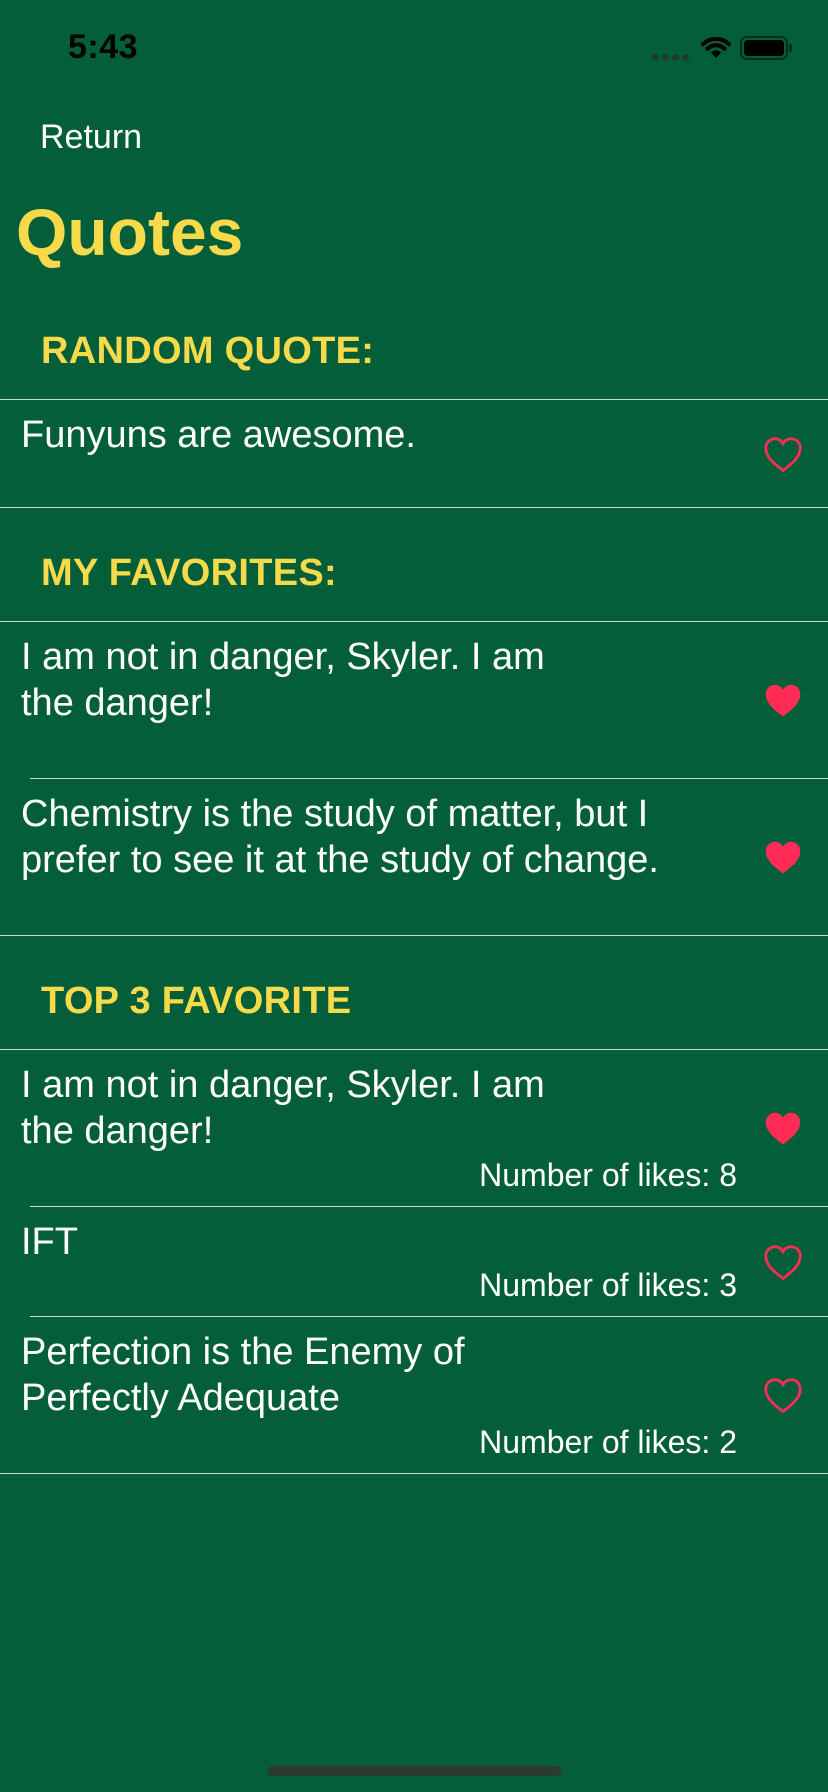 The height and width of the screenshot is (1792, 828). What do you see at coordinates (218, 435) in the screenshot?
I see `quote-text: Funyuns are awesome.` at bounding box center [218, 435].